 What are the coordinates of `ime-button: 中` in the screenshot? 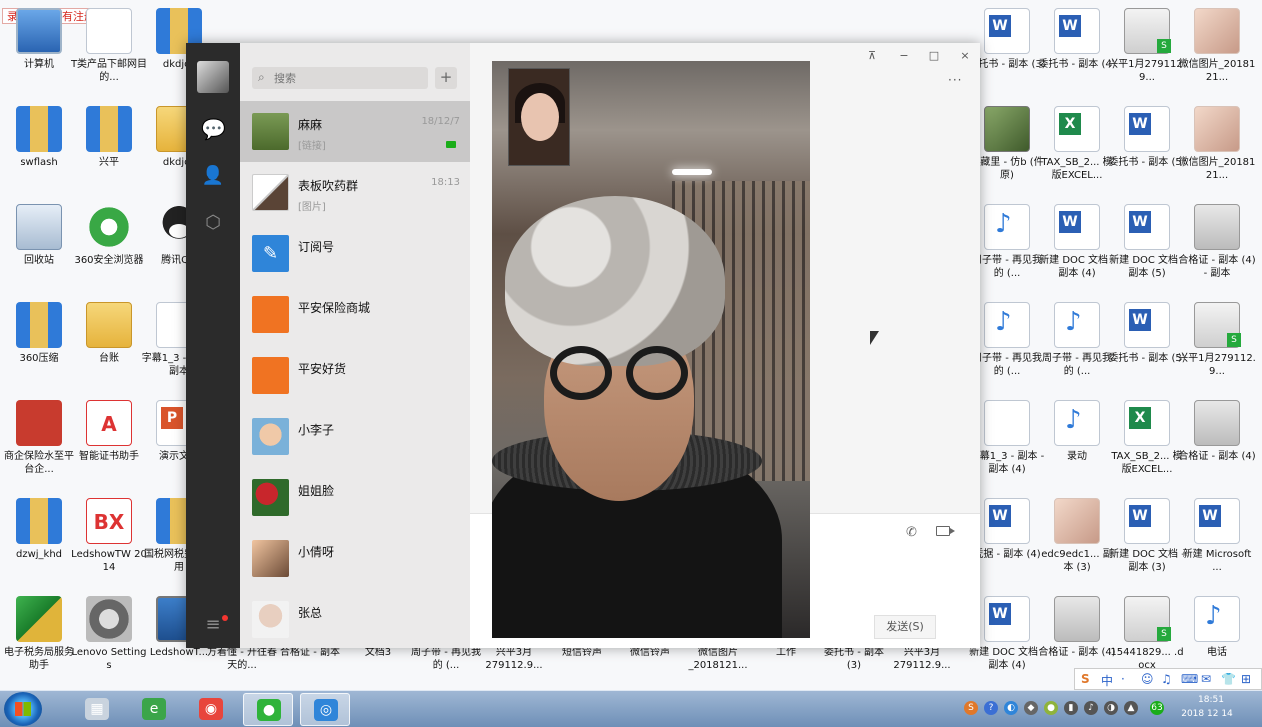 It's located at (1107, 680).